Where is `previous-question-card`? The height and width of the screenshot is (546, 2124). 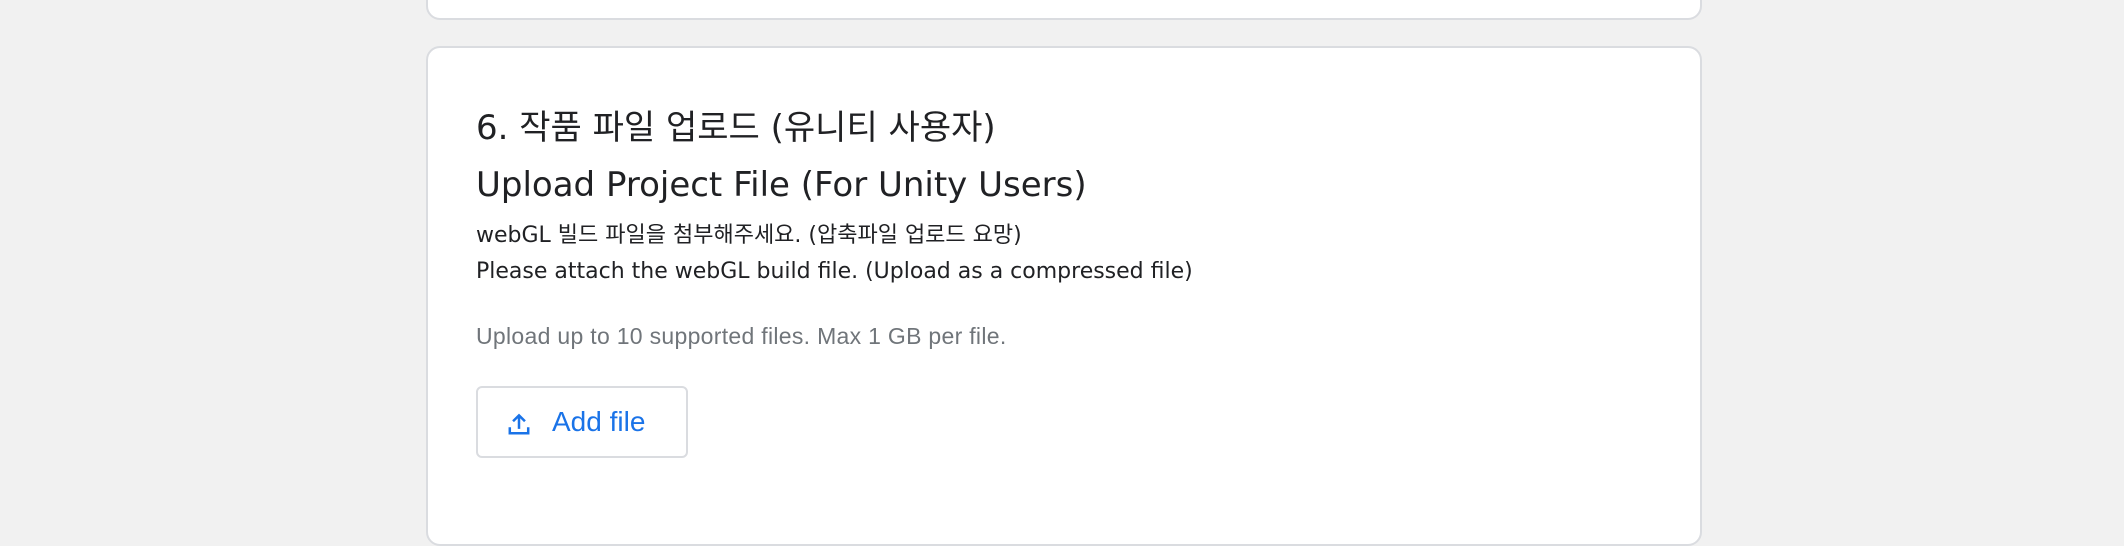 previous-question-card is located at coordinates (1064, 10).